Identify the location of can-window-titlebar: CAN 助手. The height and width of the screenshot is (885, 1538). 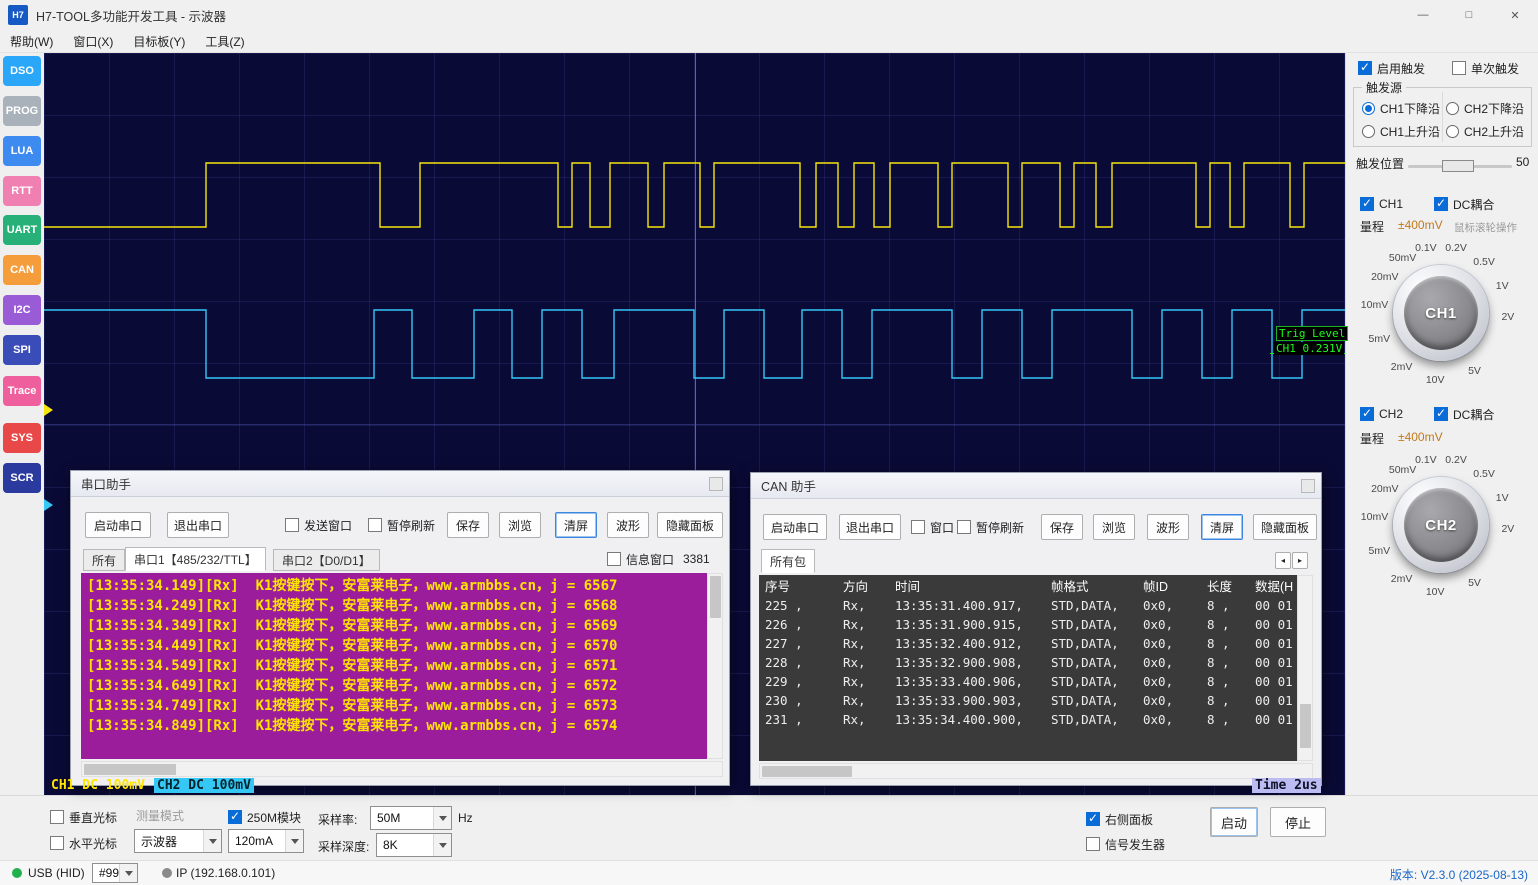
(1036, 486).